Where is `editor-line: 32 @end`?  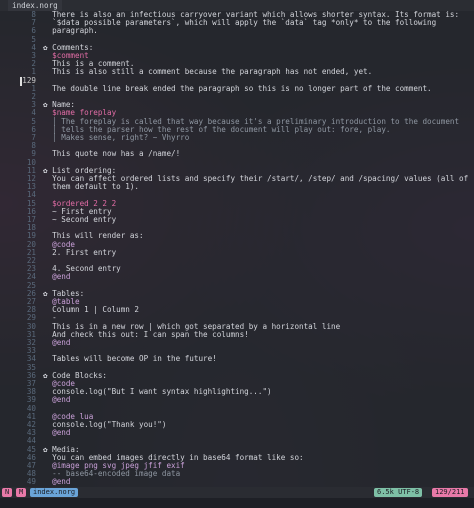
editor-line: 32 @end is located at coordinates (237, 342).